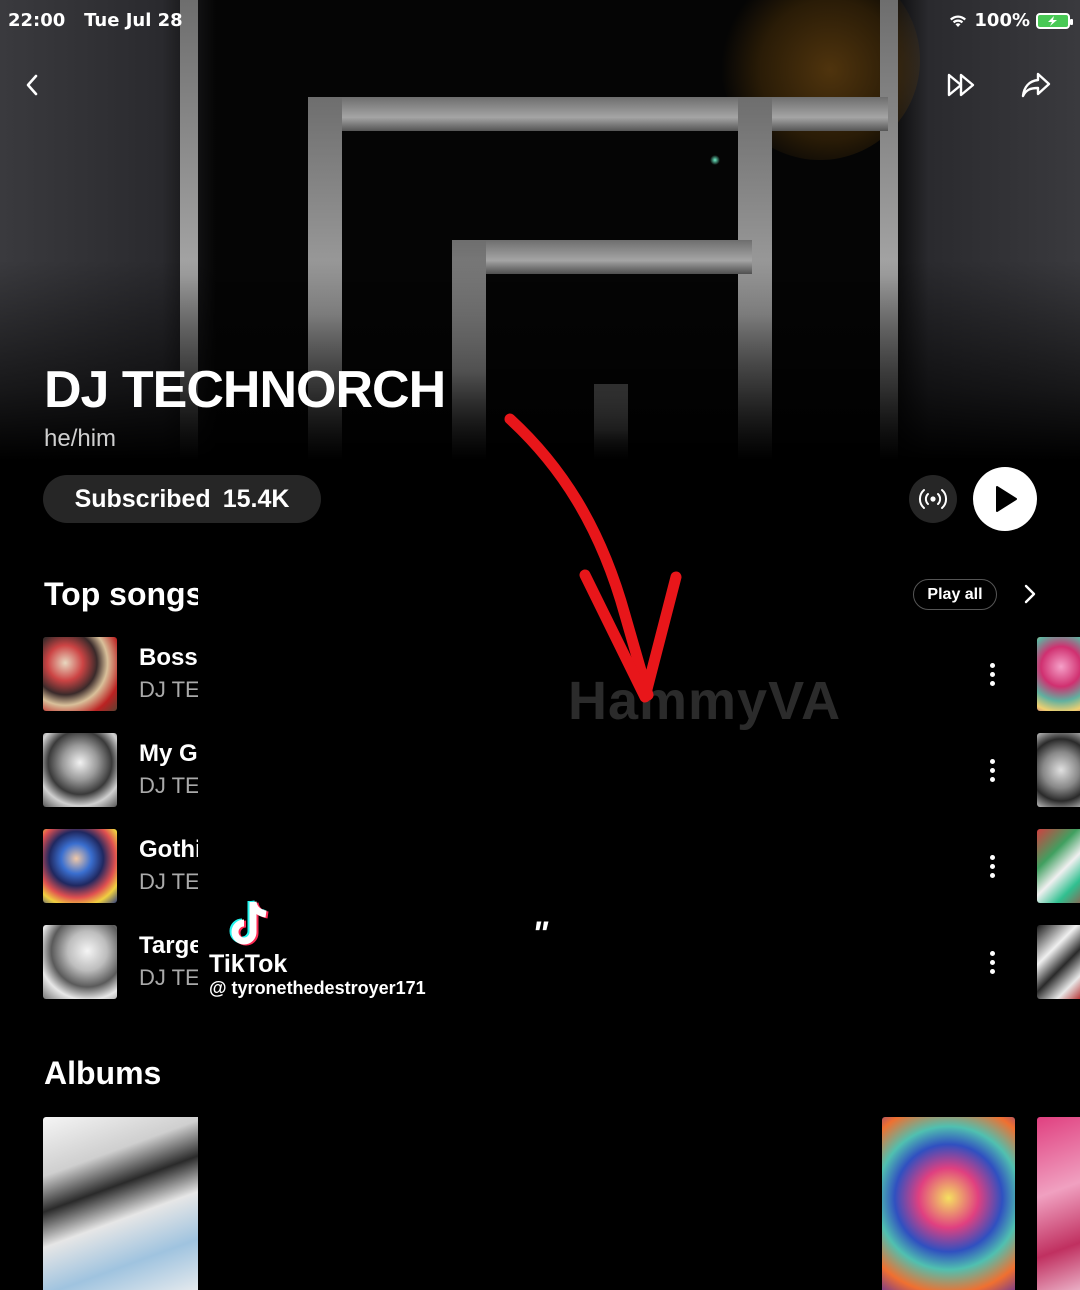  What do you see at coordinates (598, 114) in the screenshot?
I see `artwork-shape` at bounding box center [598, 114].